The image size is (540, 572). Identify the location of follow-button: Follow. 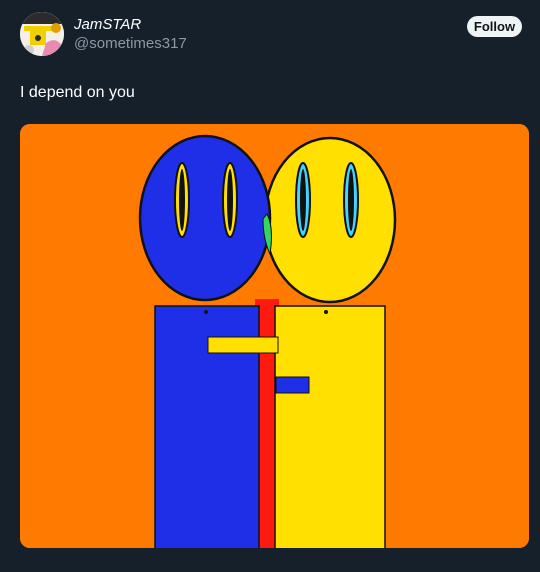
(494, 26).